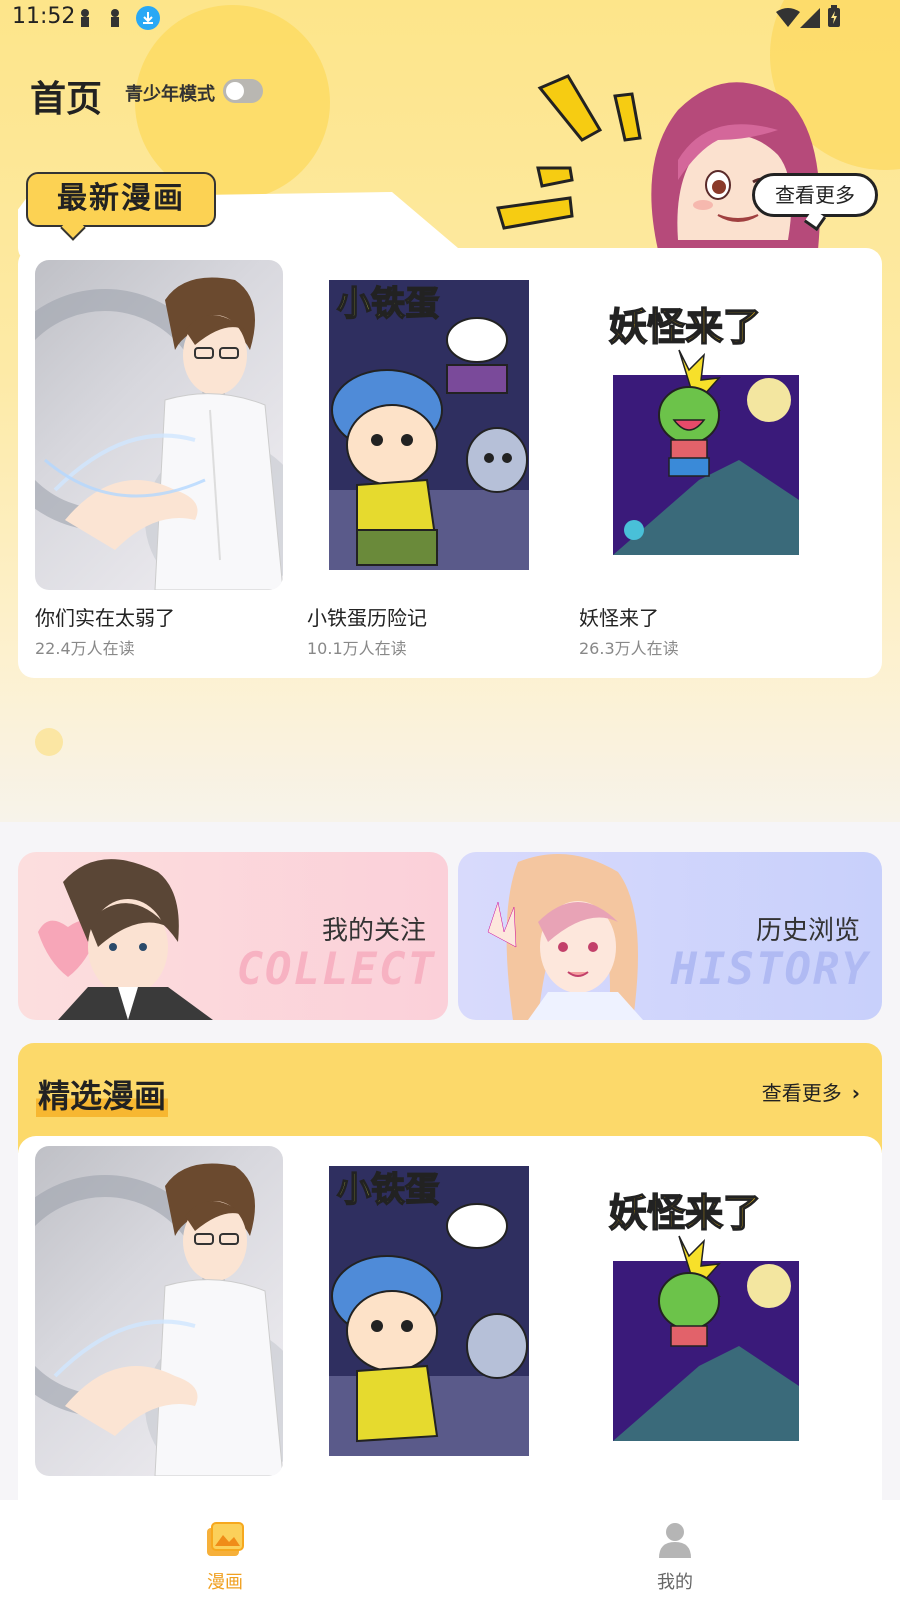 The image size is (900, 1600). I want to click on nav-tab-comics: 漫画, so click(225, 1547).